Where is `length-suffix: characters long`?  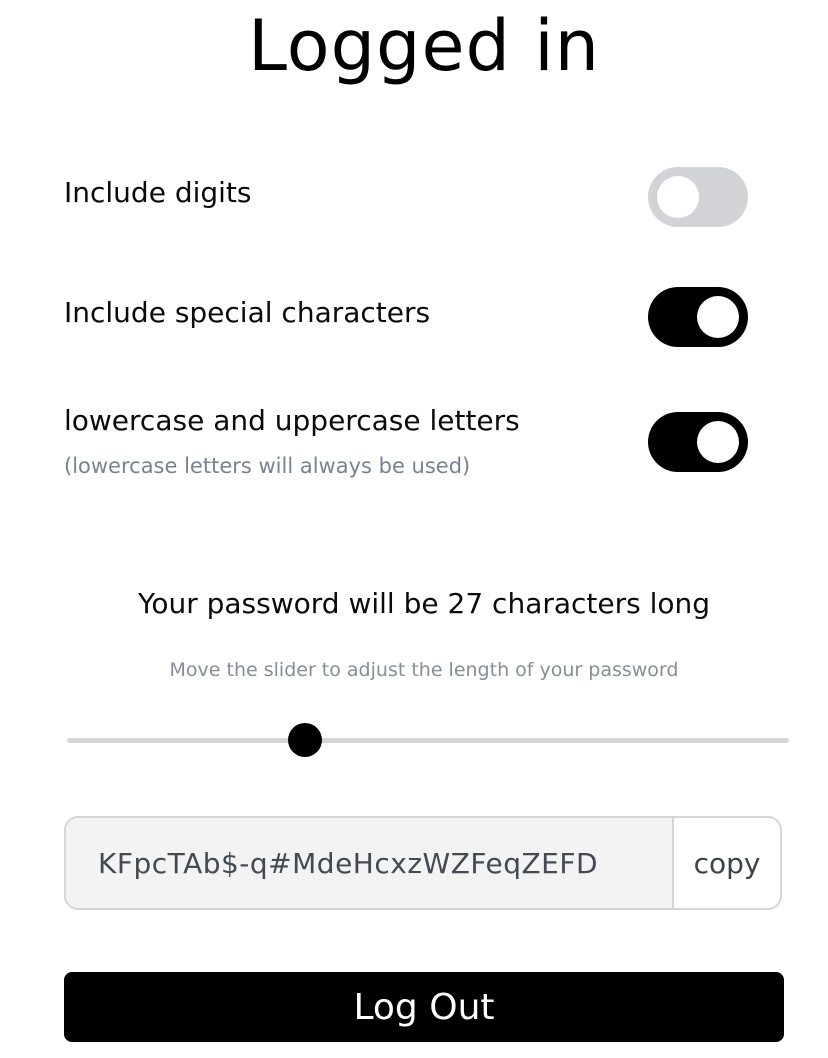
length-suffix: characters long is located at coordinates (601, 603).